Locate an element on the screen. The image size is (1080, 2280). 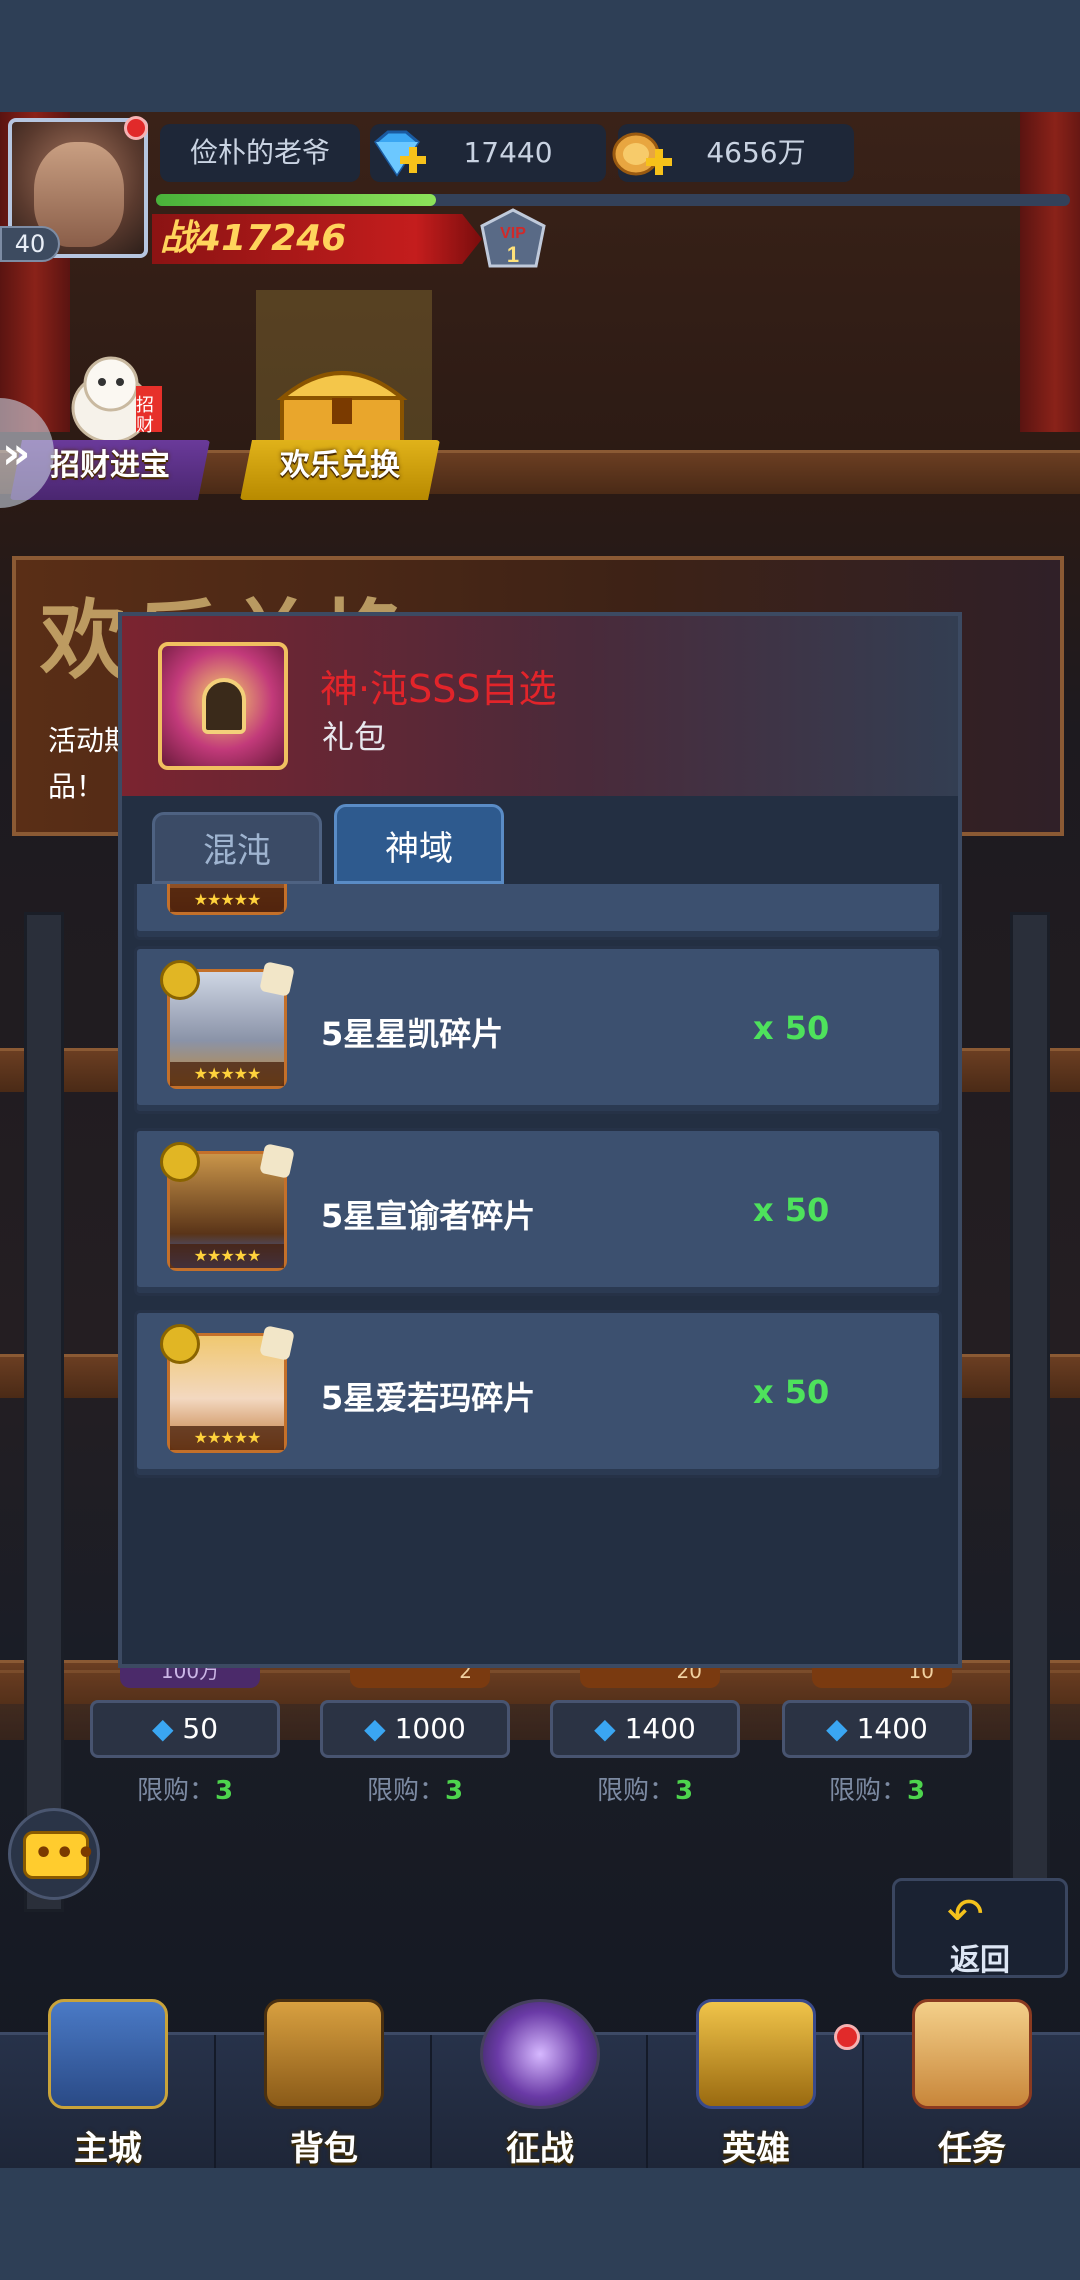
modal-subtitle: 礼包 is located at coordinates (354, 737).